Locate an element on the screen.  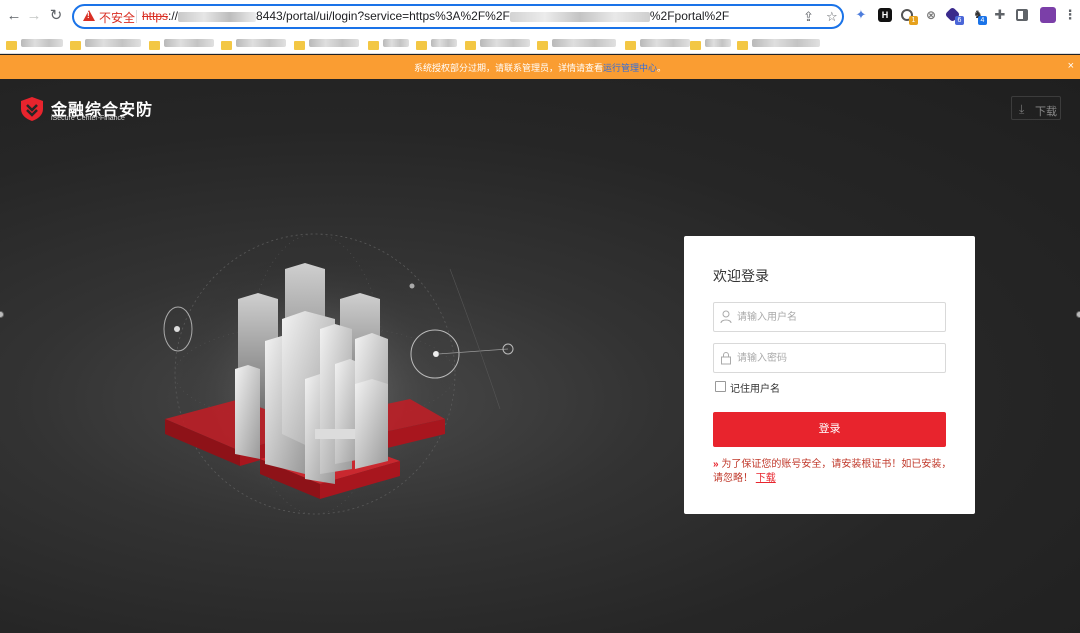
certificate-notice: » 为了保证您的账号安全，请安装根证书！如已安装，请忽略！ 下载 is located at coordinates (833, 472).